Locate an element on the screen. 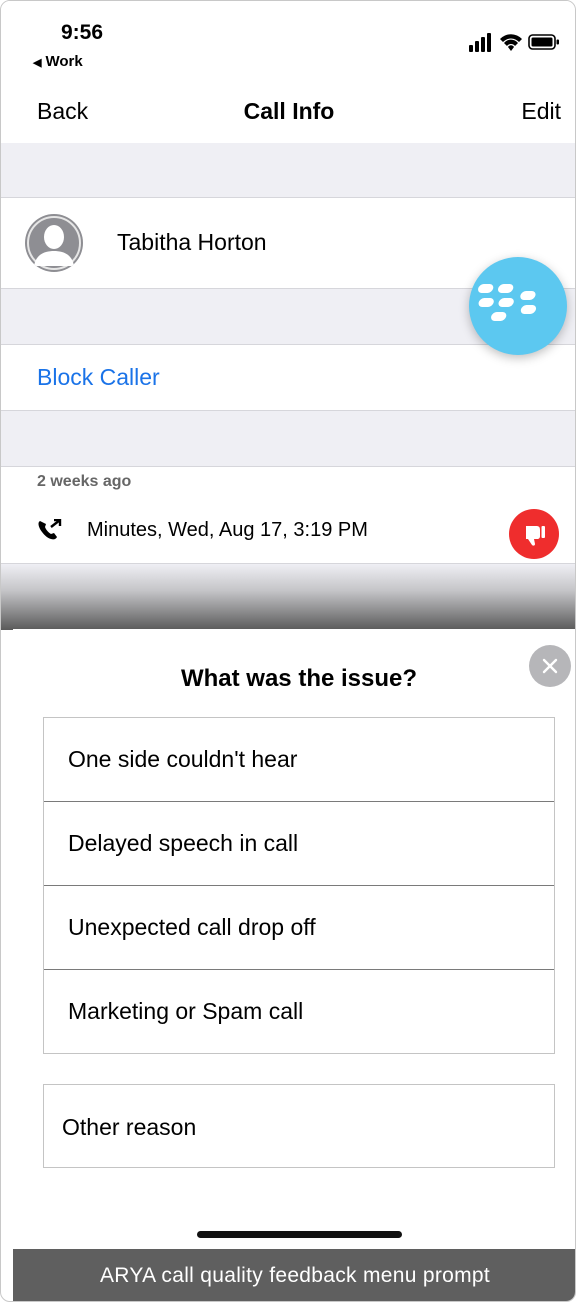 The image size is (576, 1302). call-entry-text: Minutes, Wed, Aug 17, 3:19 PM is located at coordinates (227, 530).